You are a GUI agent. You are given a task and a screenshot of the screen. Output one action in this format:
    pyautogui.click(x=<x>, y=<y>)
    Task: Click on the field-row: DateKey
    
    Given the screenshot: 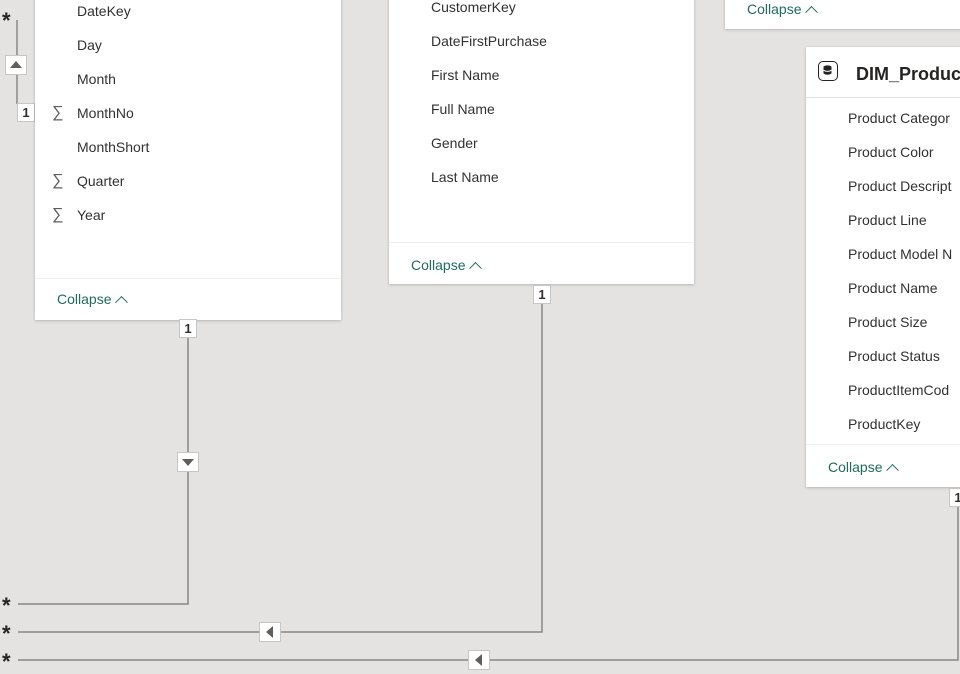 What is the action you would take?
    pyautogui.click(x=188, y=13)
    